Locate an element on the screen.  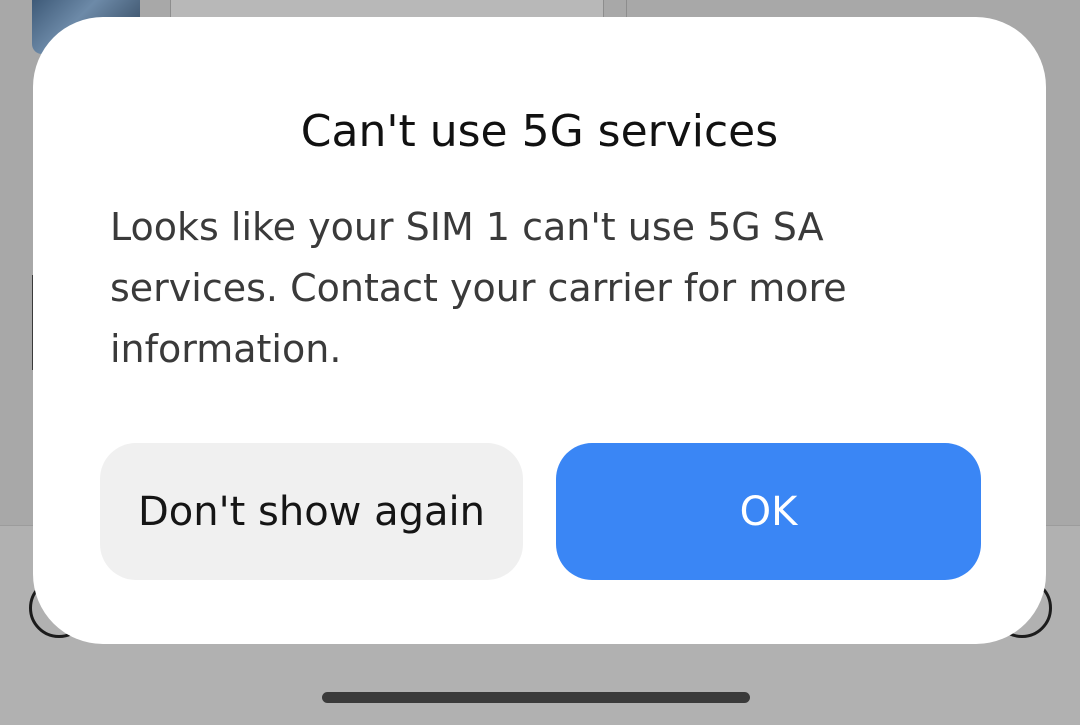
background-table-divider is located at coordinates (626, 9).